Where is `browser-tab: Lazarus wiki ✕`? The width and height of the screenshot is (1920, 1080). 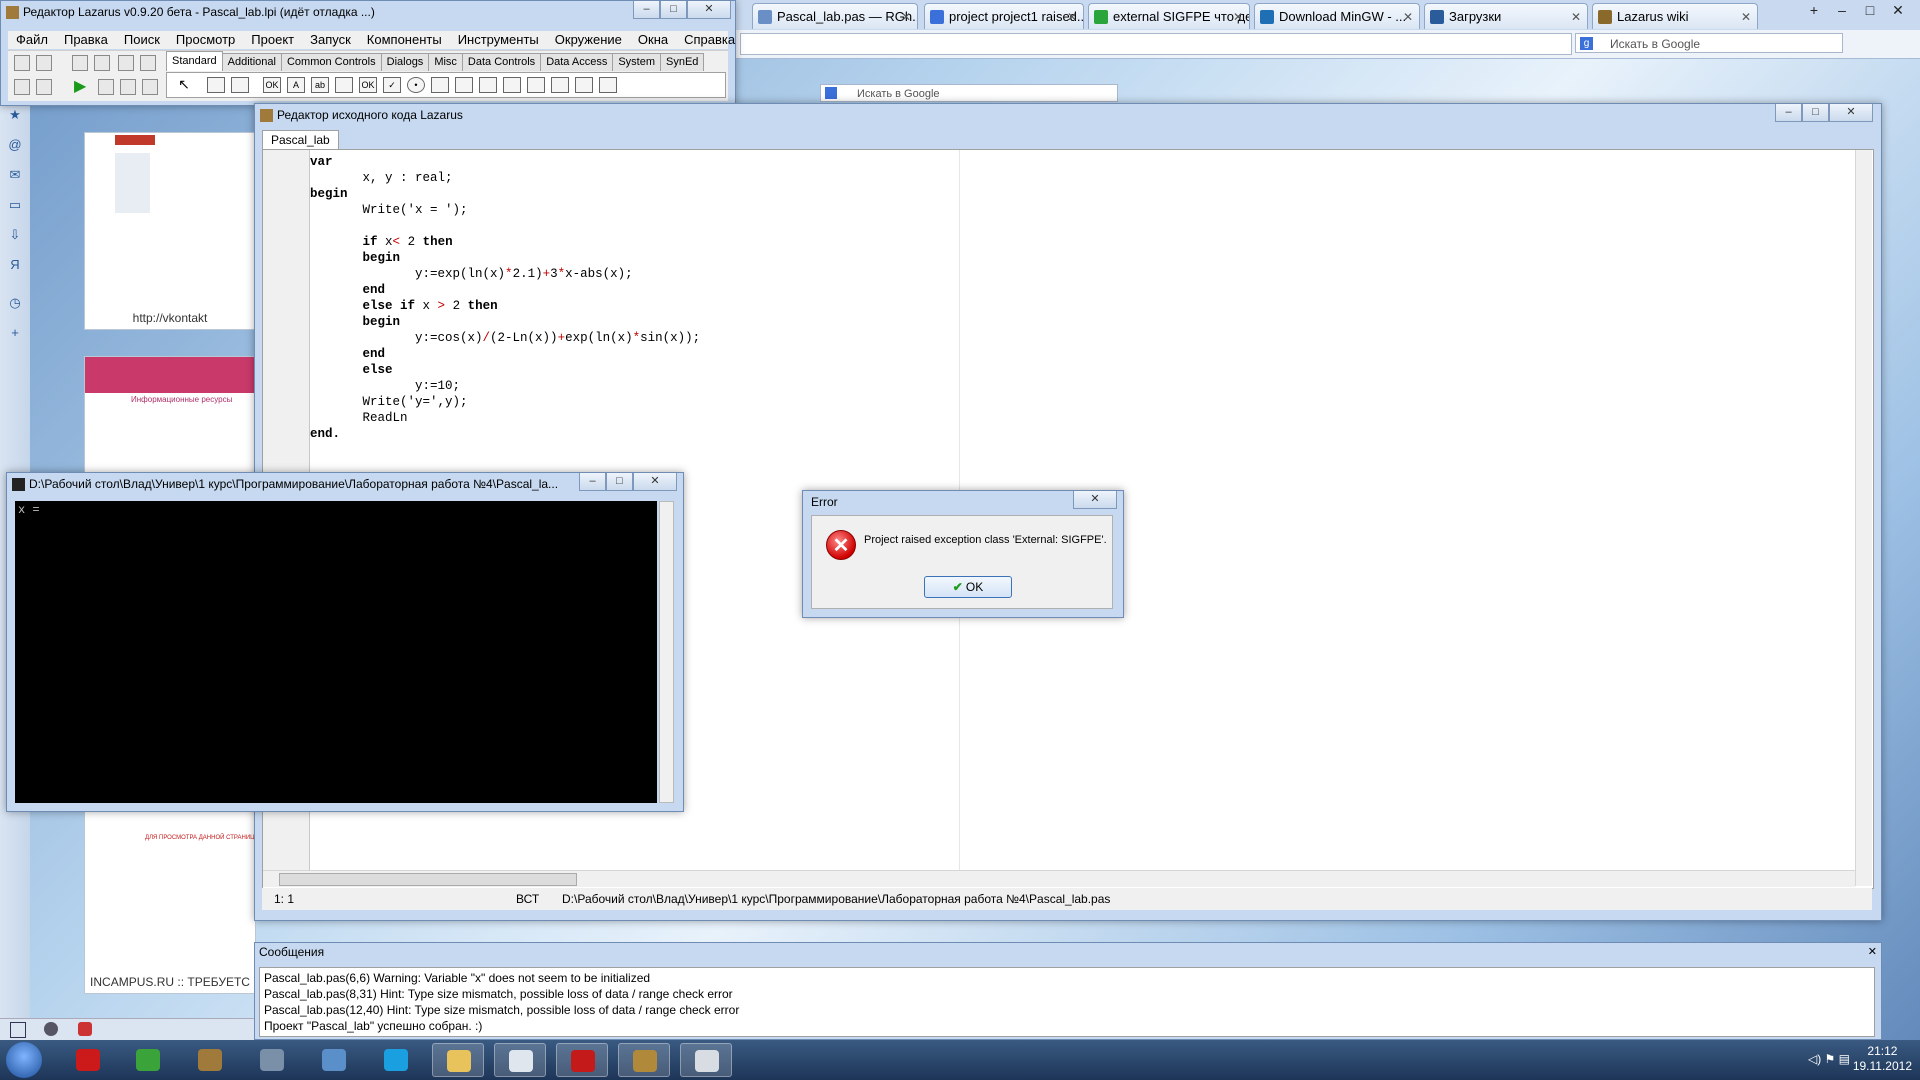 browser-tab: Lazarus wiki ✕ is located at coordinates (1675, 16).